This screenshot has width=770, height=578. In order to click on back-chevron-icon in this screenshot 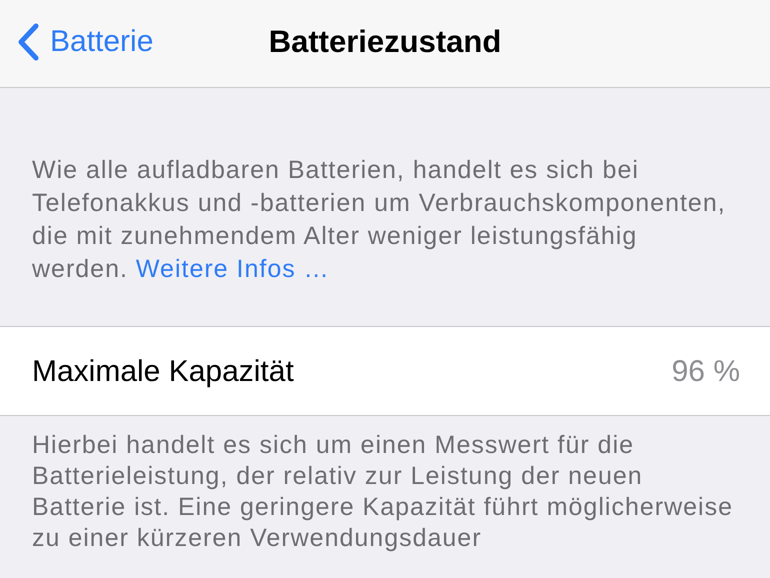, I will do `click(28, 42)`.